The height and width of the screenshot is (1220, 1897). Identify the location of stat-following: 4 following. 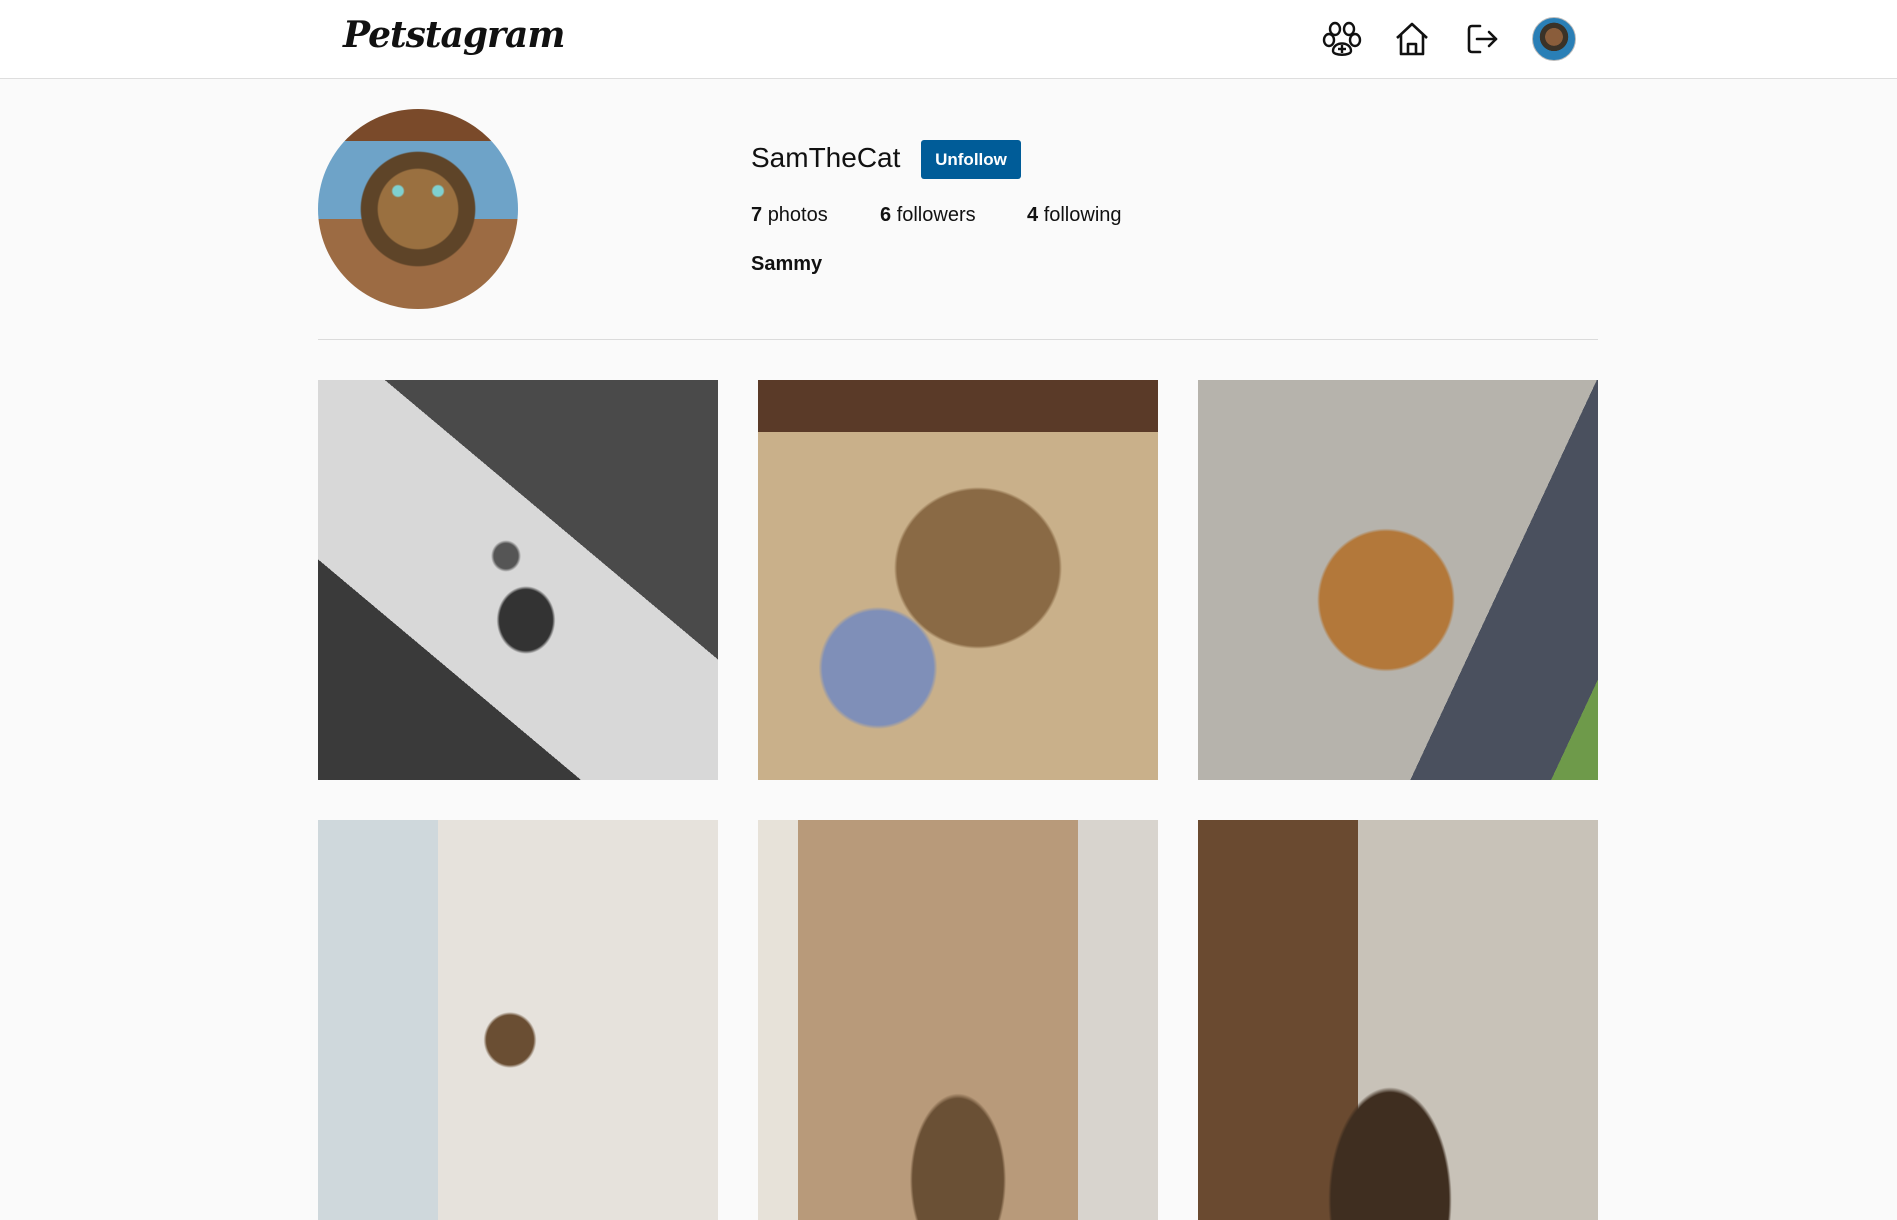
(1074, 215).